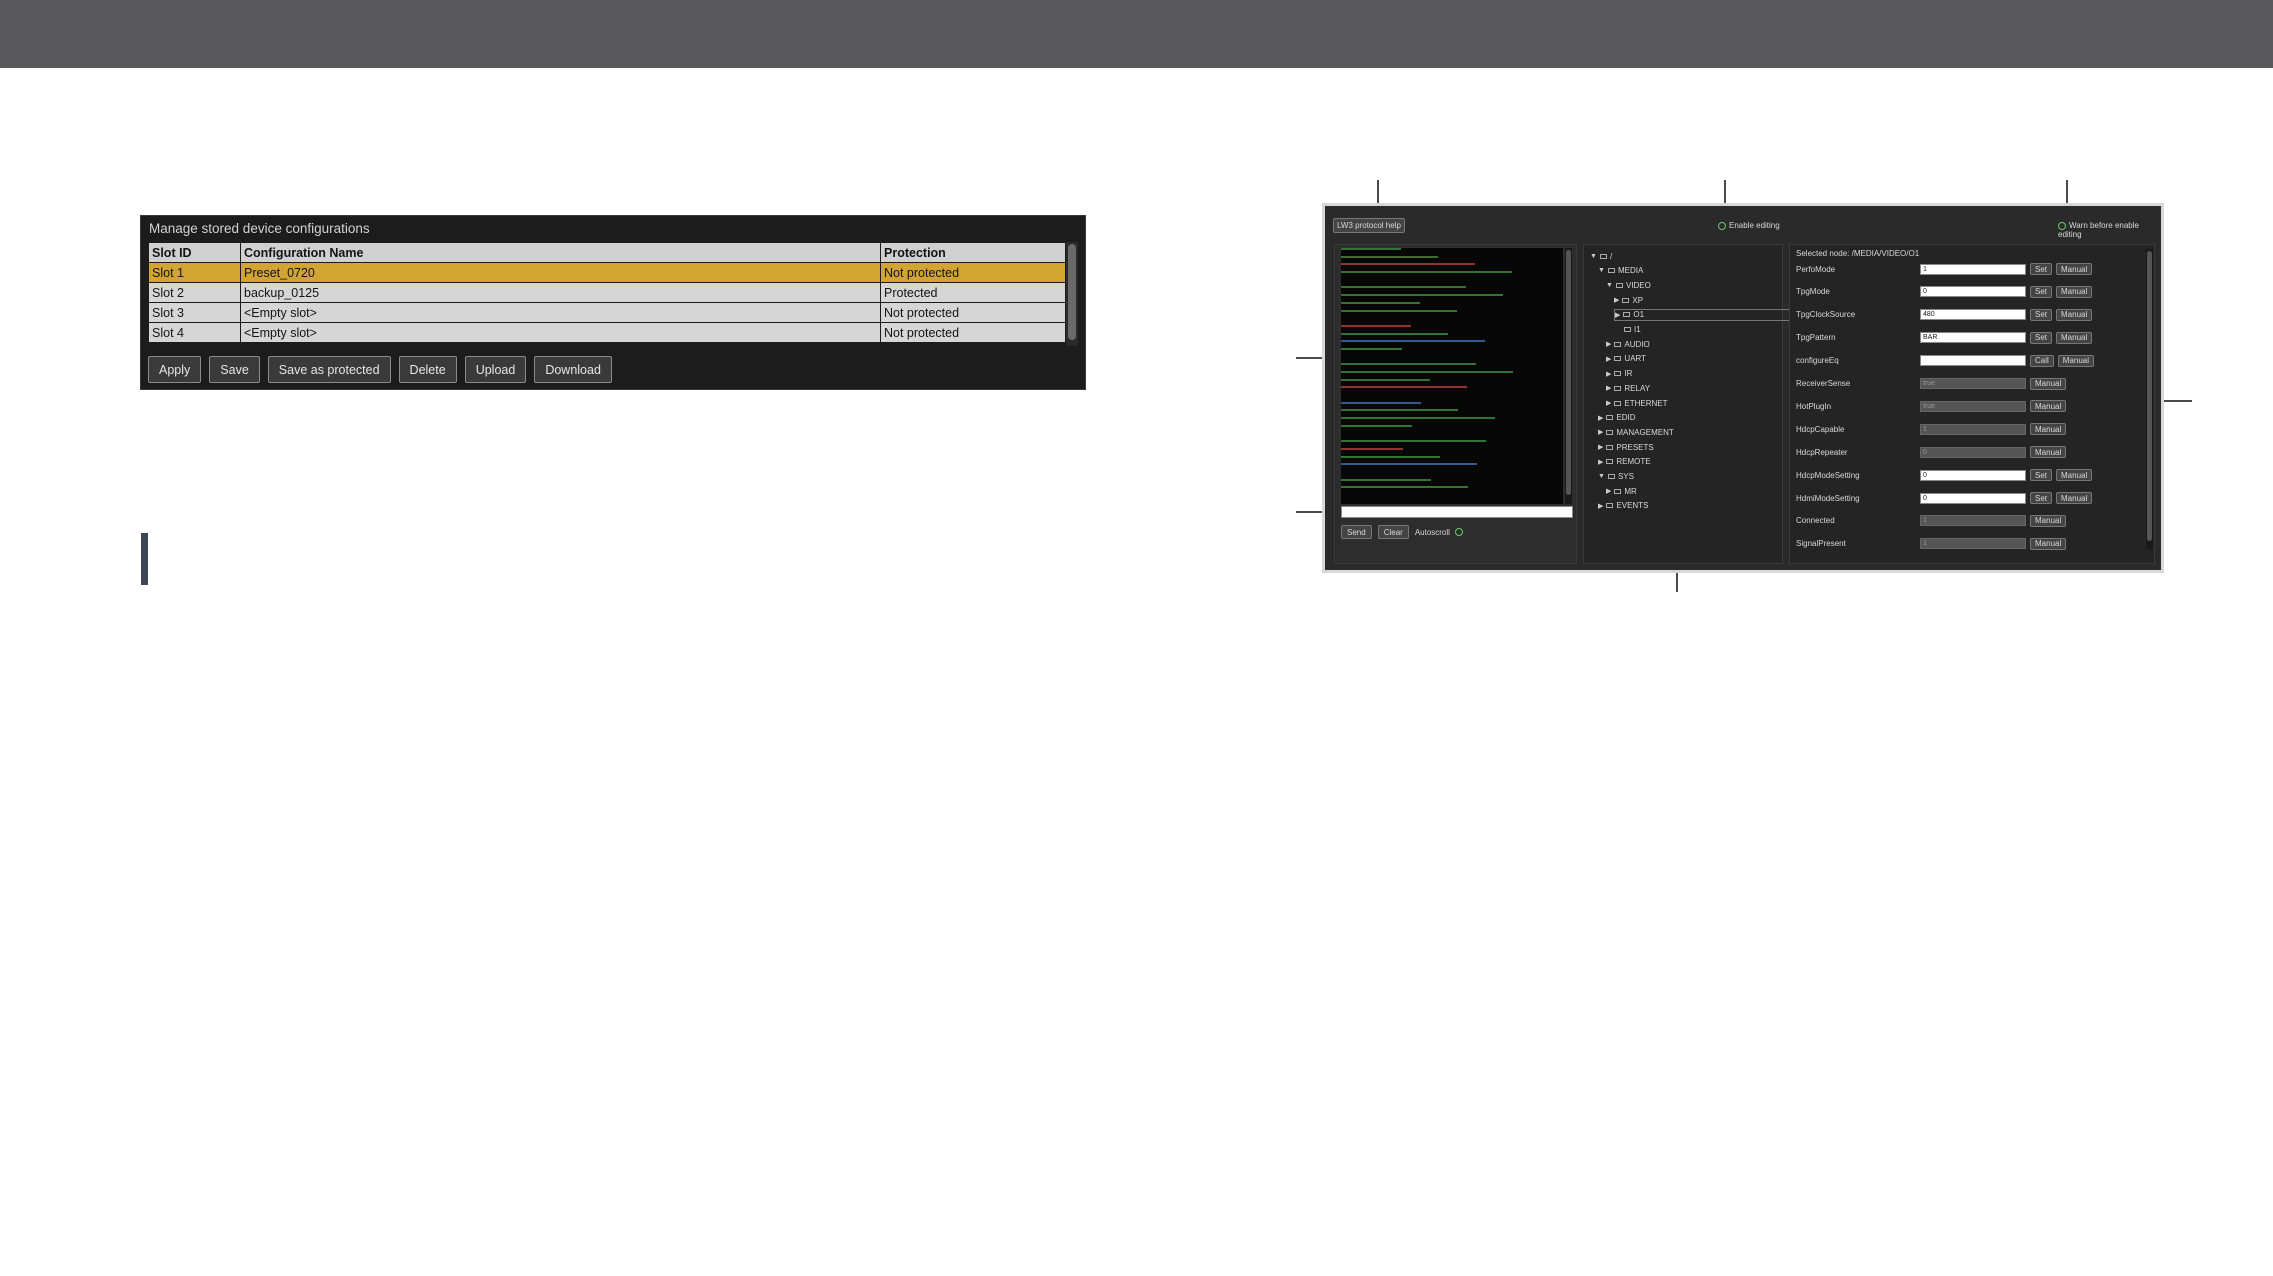 Image resolution: width=2273 pixels, height=1276 pixels. Describe the element at coordinates (1973, 361) in the screenshot. I see `property-value-field` at that location.